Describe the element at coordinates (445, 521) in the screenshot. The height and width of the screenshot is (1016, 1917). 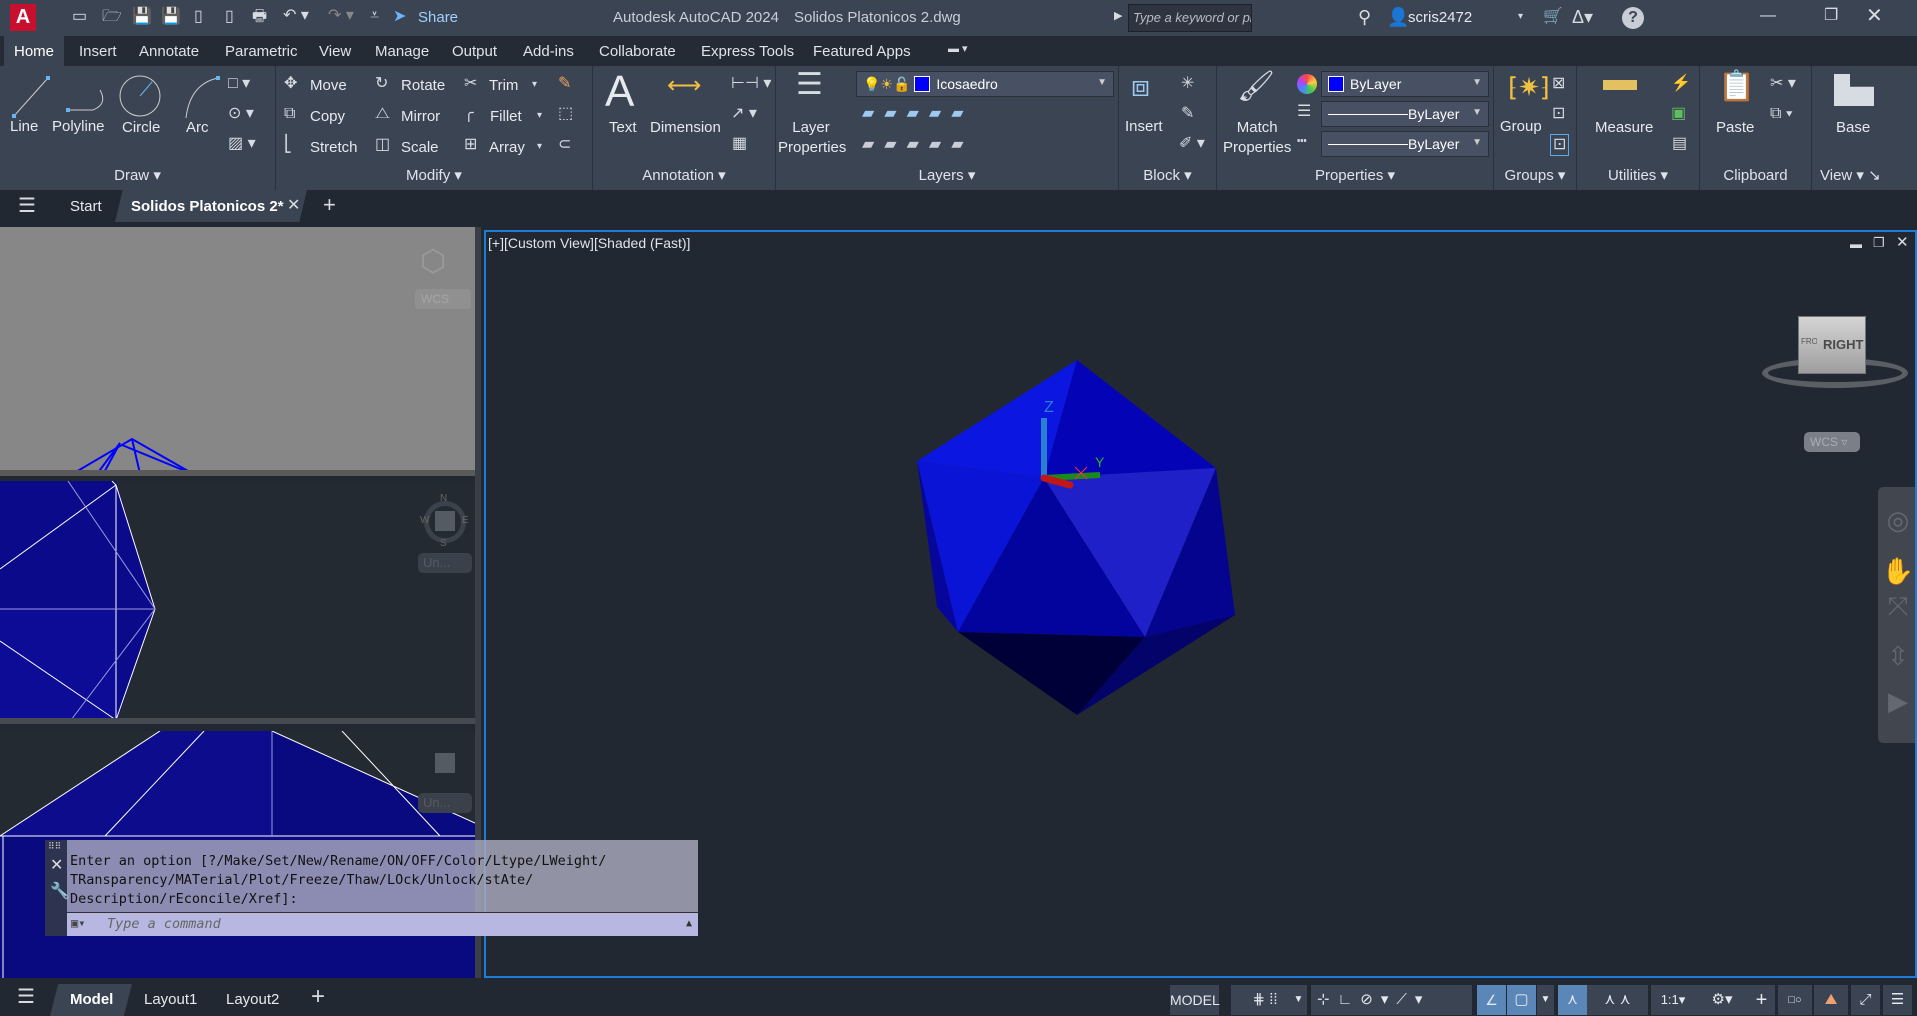
I see `viewcube-top` at that location.